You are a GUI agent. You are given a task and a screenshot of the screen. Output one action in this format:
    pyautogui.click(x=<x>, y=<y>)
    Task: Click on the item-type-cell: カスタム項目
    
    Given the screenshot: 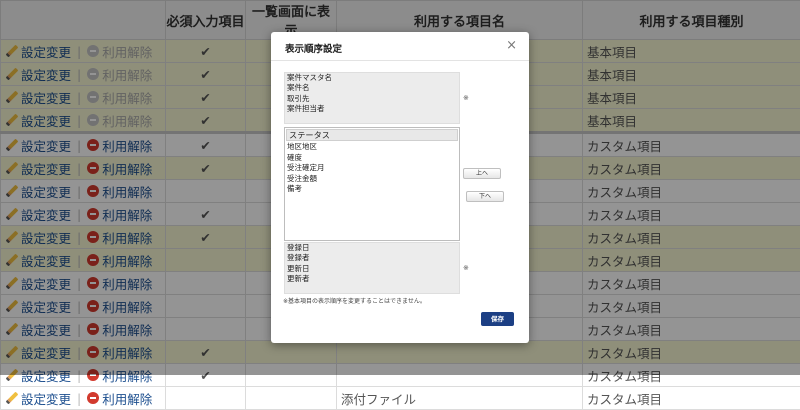 What is the action you would take?
    pyautogui.click(x=691, y=398)
    